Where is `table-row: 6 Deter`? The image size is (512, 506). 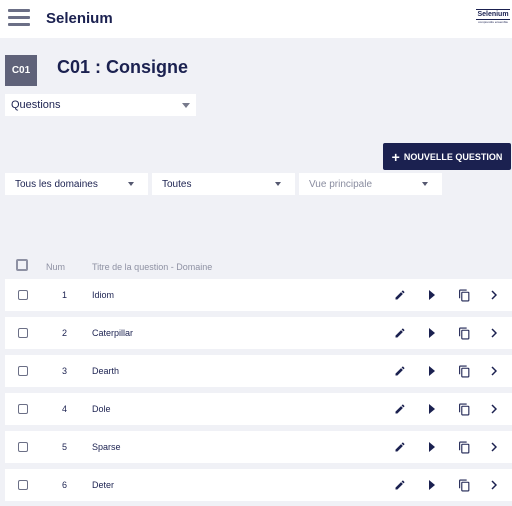
table-row: 6 Deter is located at coordinates (258, 485).